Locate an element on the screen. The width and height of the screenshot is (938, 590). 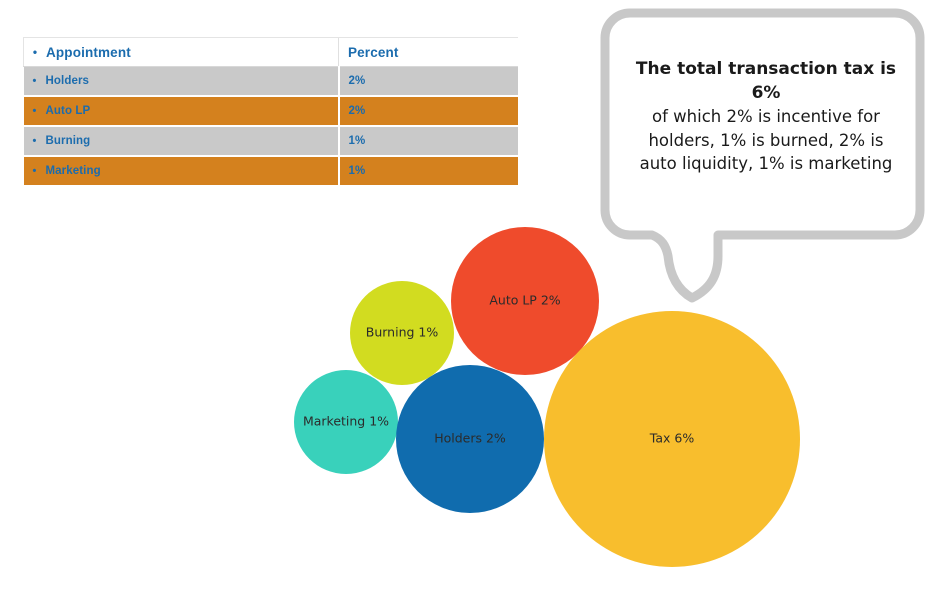
table-header-row: • Appointment Percent is located at coordinates (270, 52).